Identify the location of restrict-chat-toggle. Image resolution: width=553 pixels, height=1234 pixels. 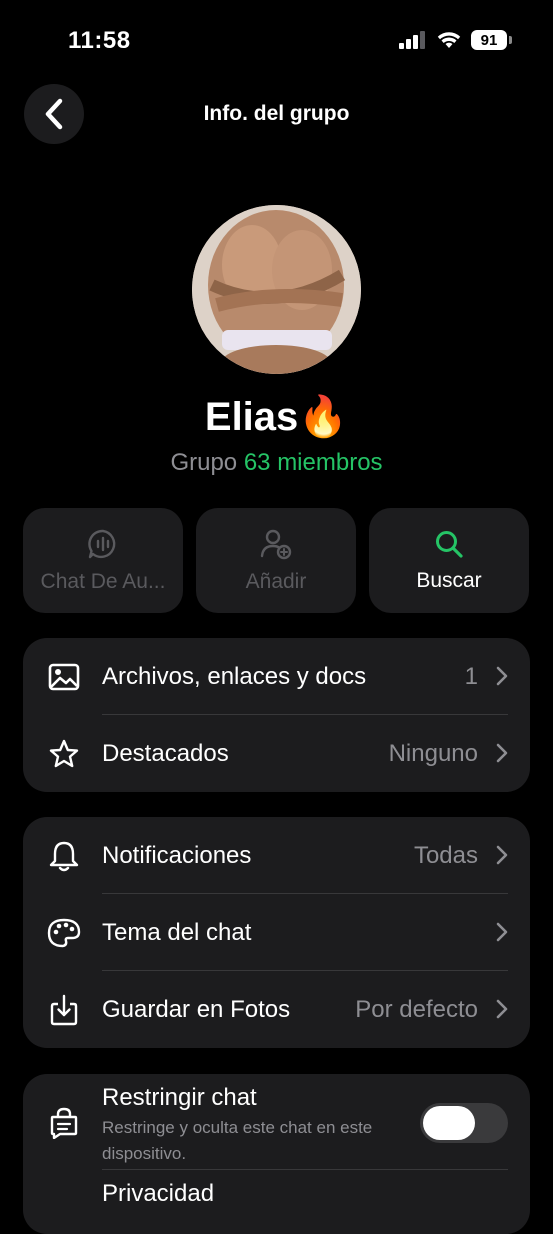
(464, 1123).